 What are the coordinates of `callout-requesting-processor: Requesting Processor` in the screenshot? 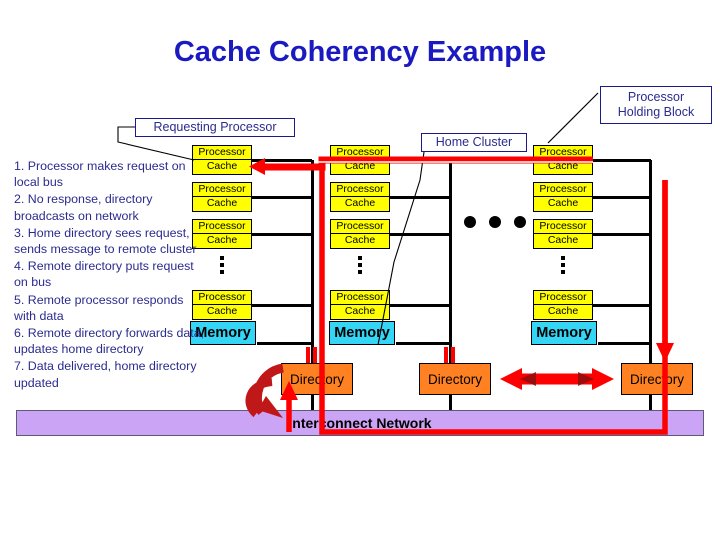 It's located at (215, 127).